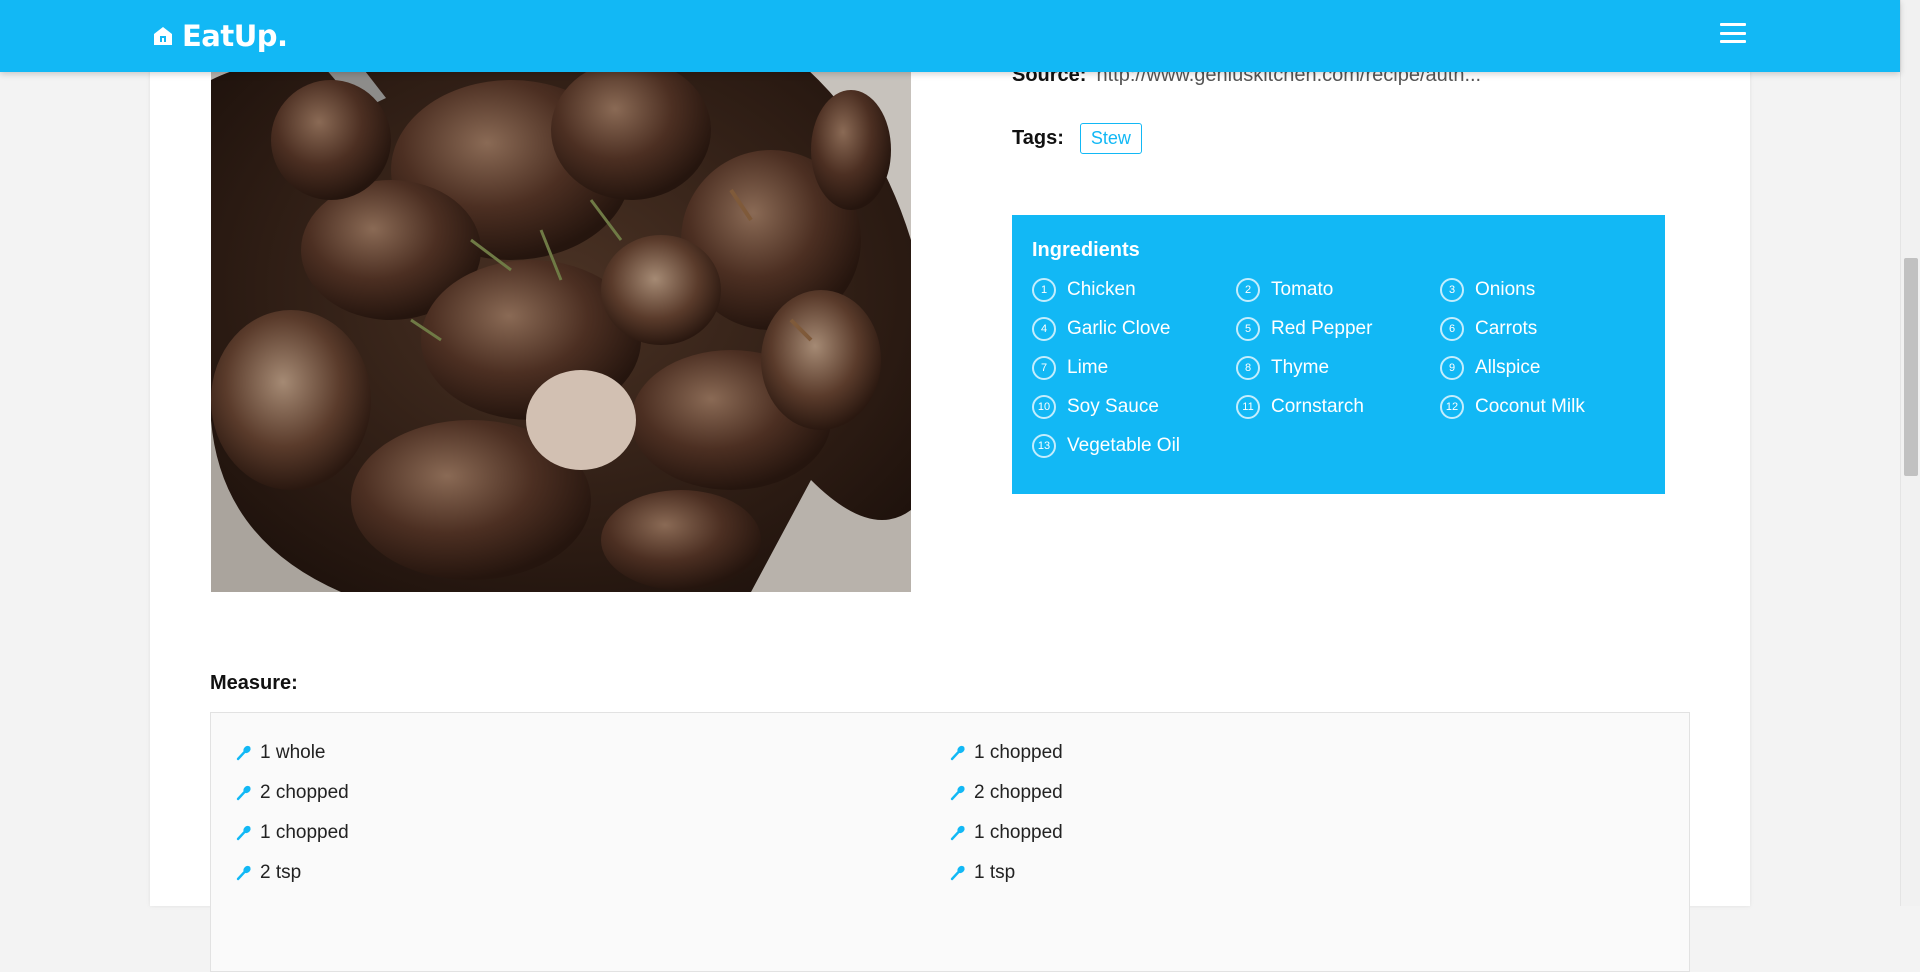  What do you see at coordinates (1124, 445) in the screenshot?
I see `ingredient-name: Vegetable Oil` at bounding box center [1124, 445].